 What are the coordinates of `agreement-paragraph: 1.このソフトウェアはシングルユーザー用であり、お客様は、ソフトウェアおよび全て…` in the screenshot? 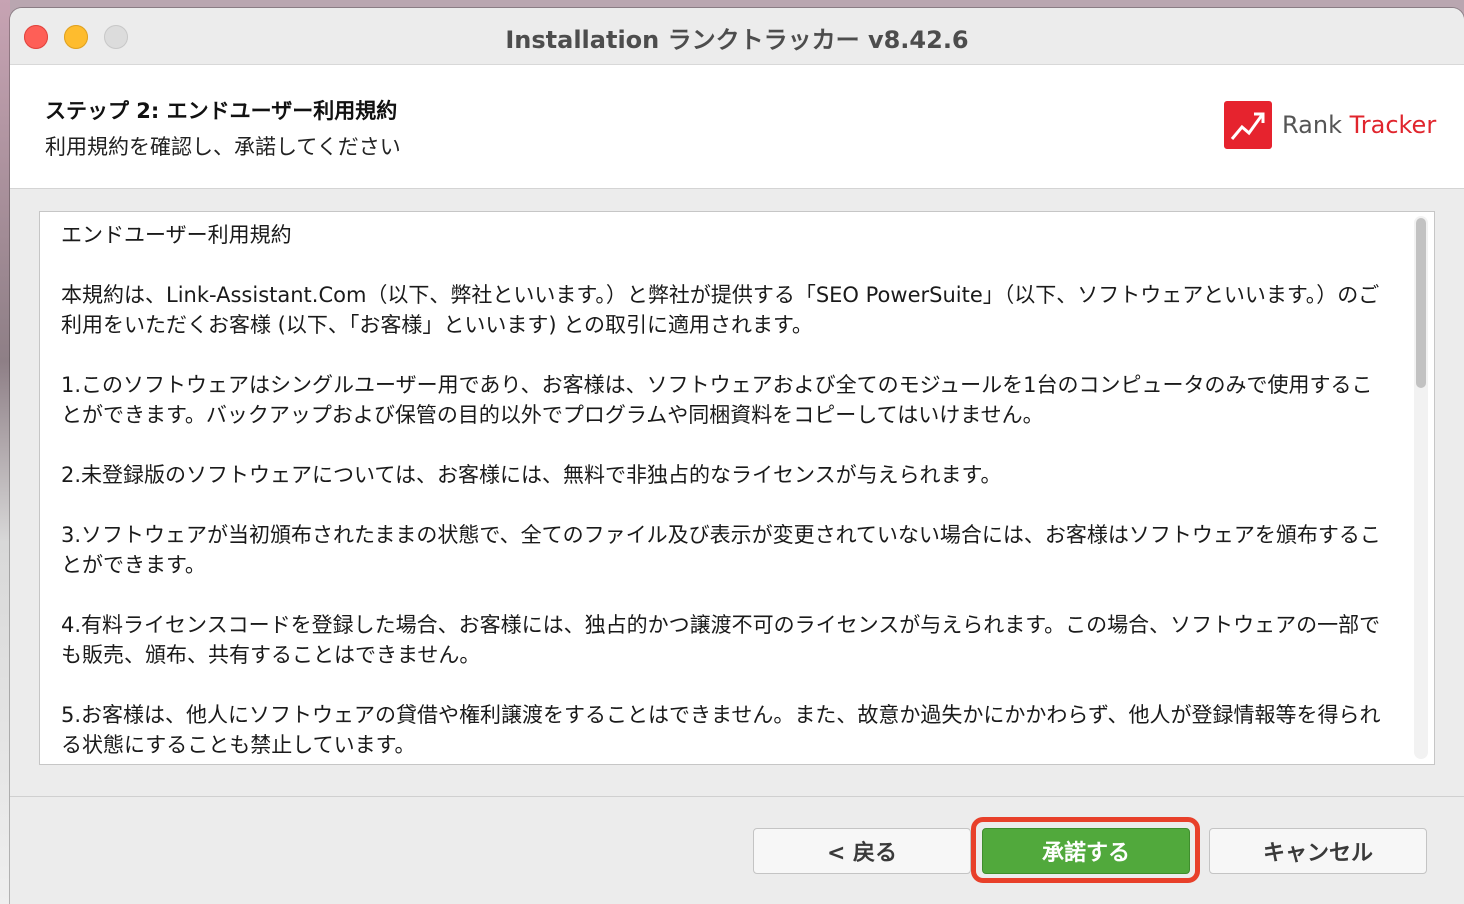 It's located at (717, 400).